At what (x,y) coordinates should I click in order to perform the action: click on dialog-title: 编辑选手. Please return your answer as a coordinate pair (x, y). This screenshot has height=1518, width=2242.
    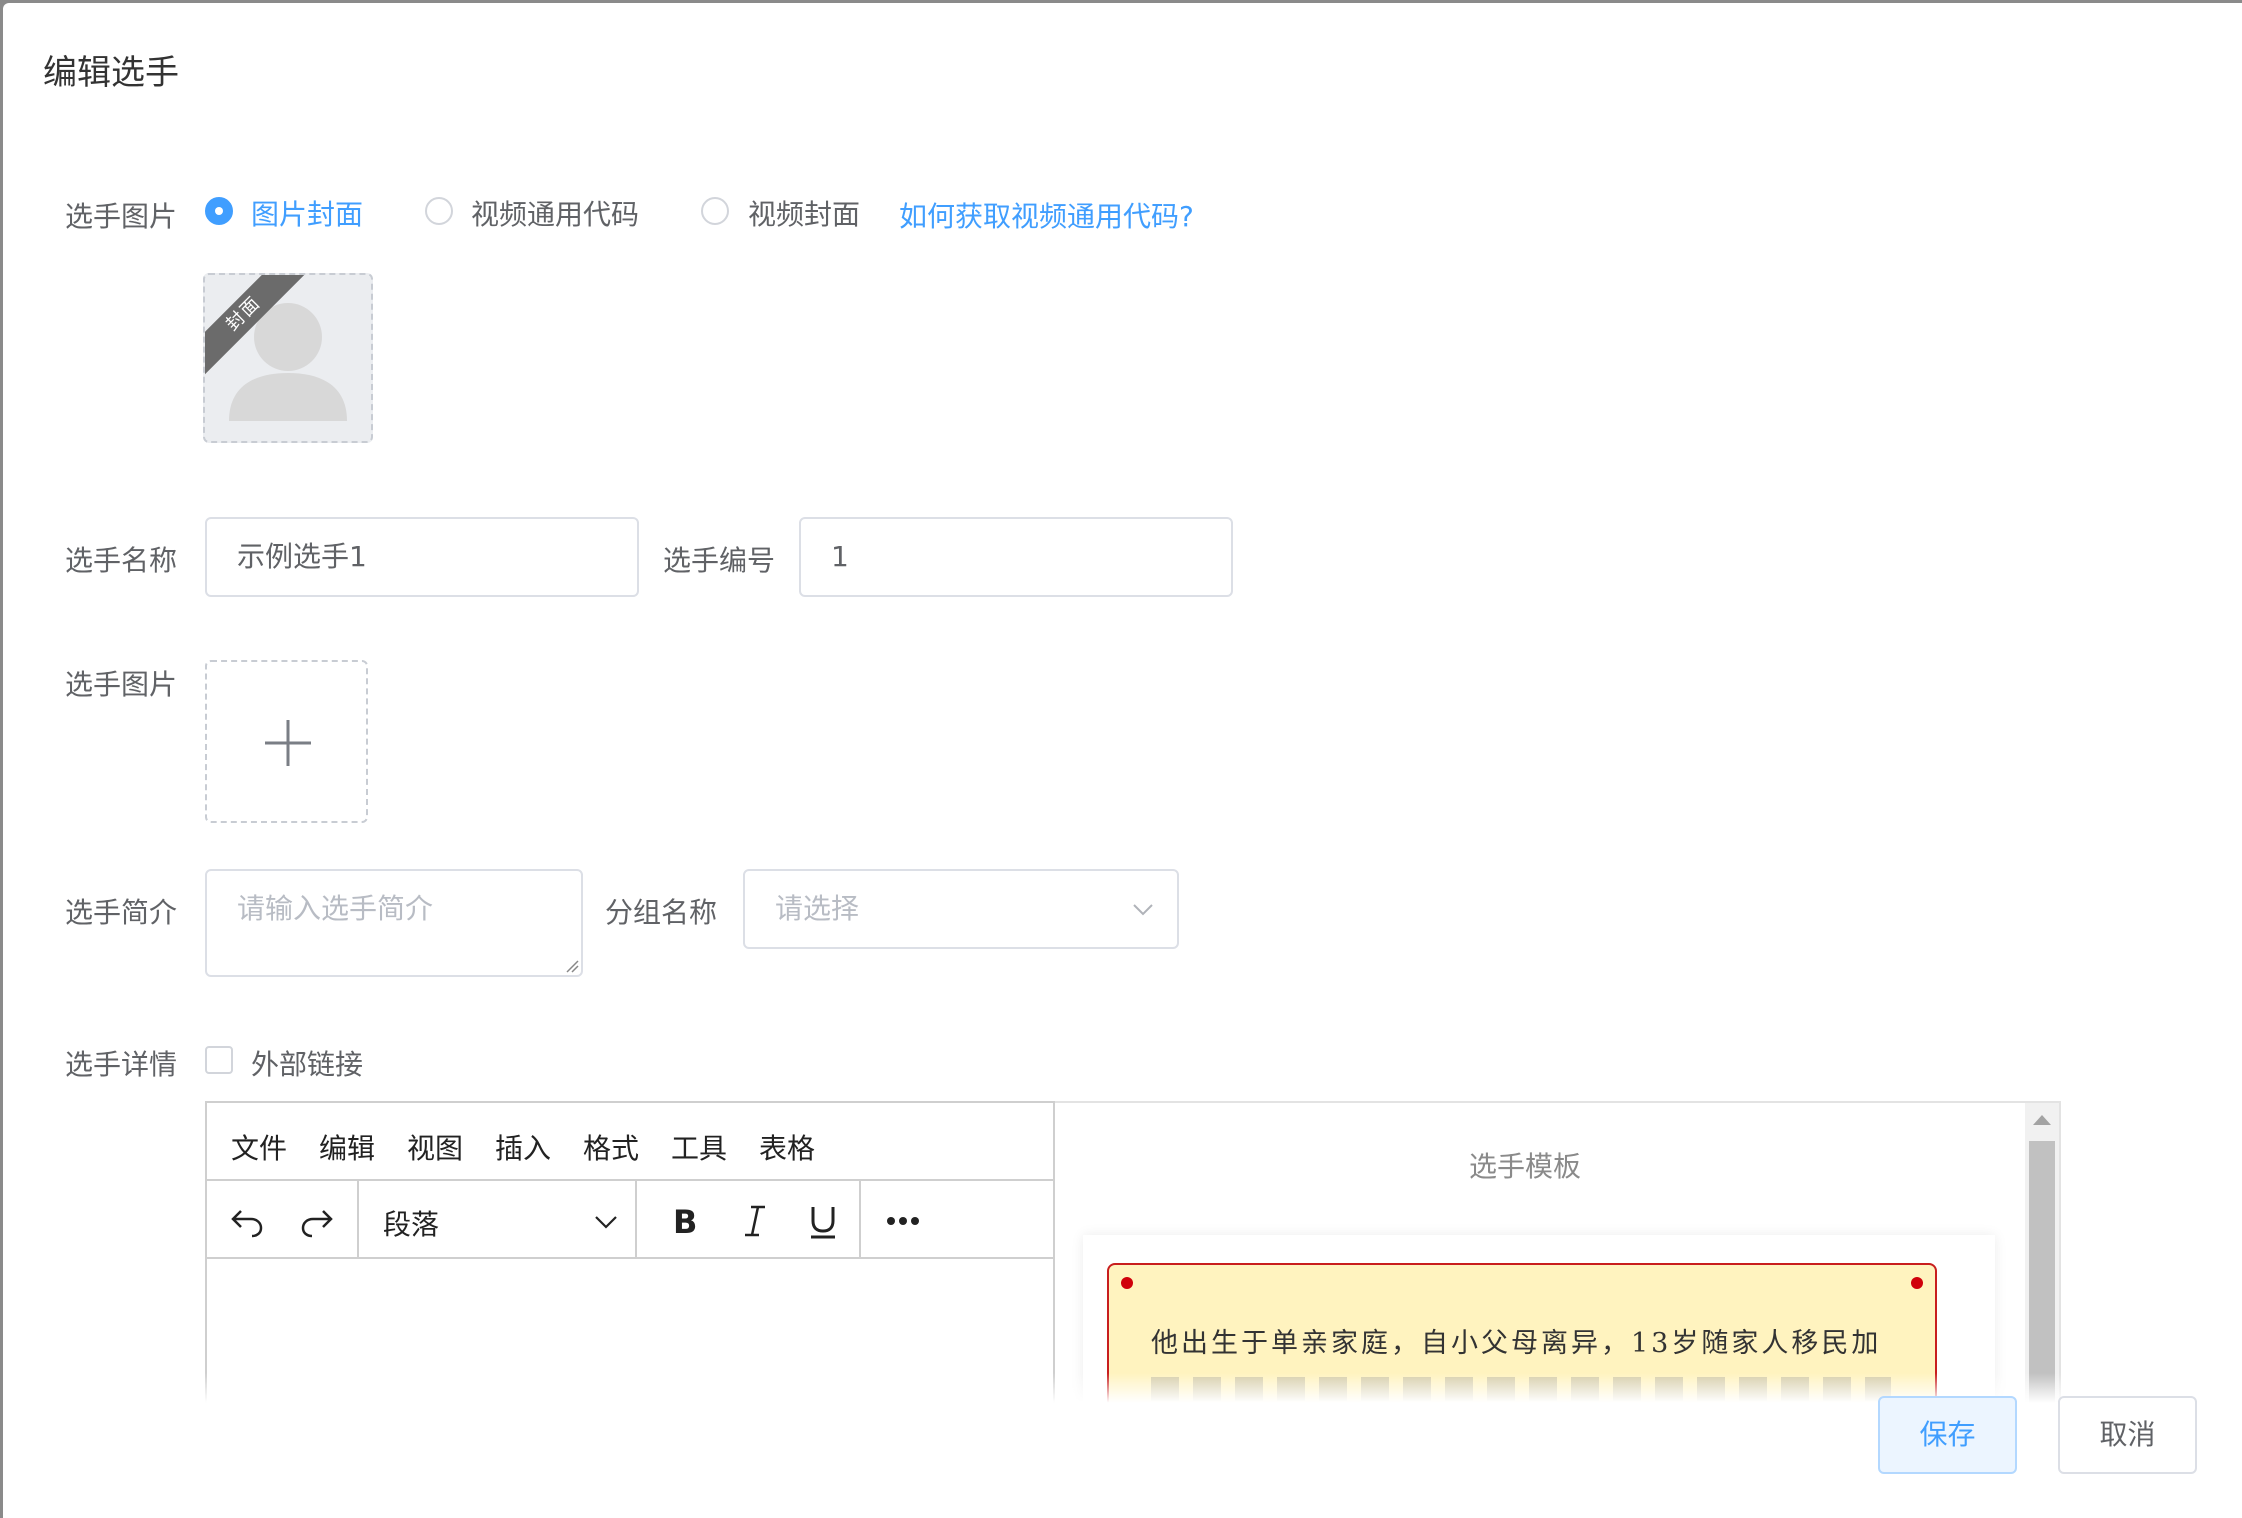
    Looking at the image, I should click on (111, 73).